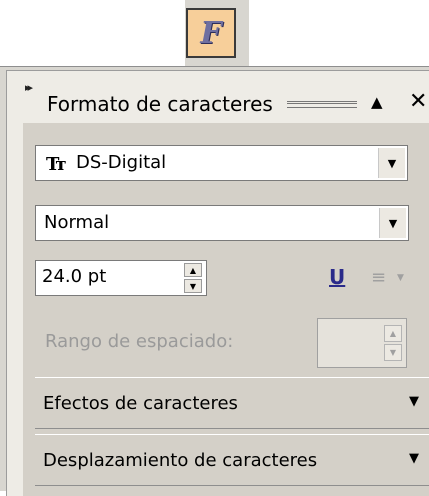  I want to click on align-icon: ≡, so click(378, 277).